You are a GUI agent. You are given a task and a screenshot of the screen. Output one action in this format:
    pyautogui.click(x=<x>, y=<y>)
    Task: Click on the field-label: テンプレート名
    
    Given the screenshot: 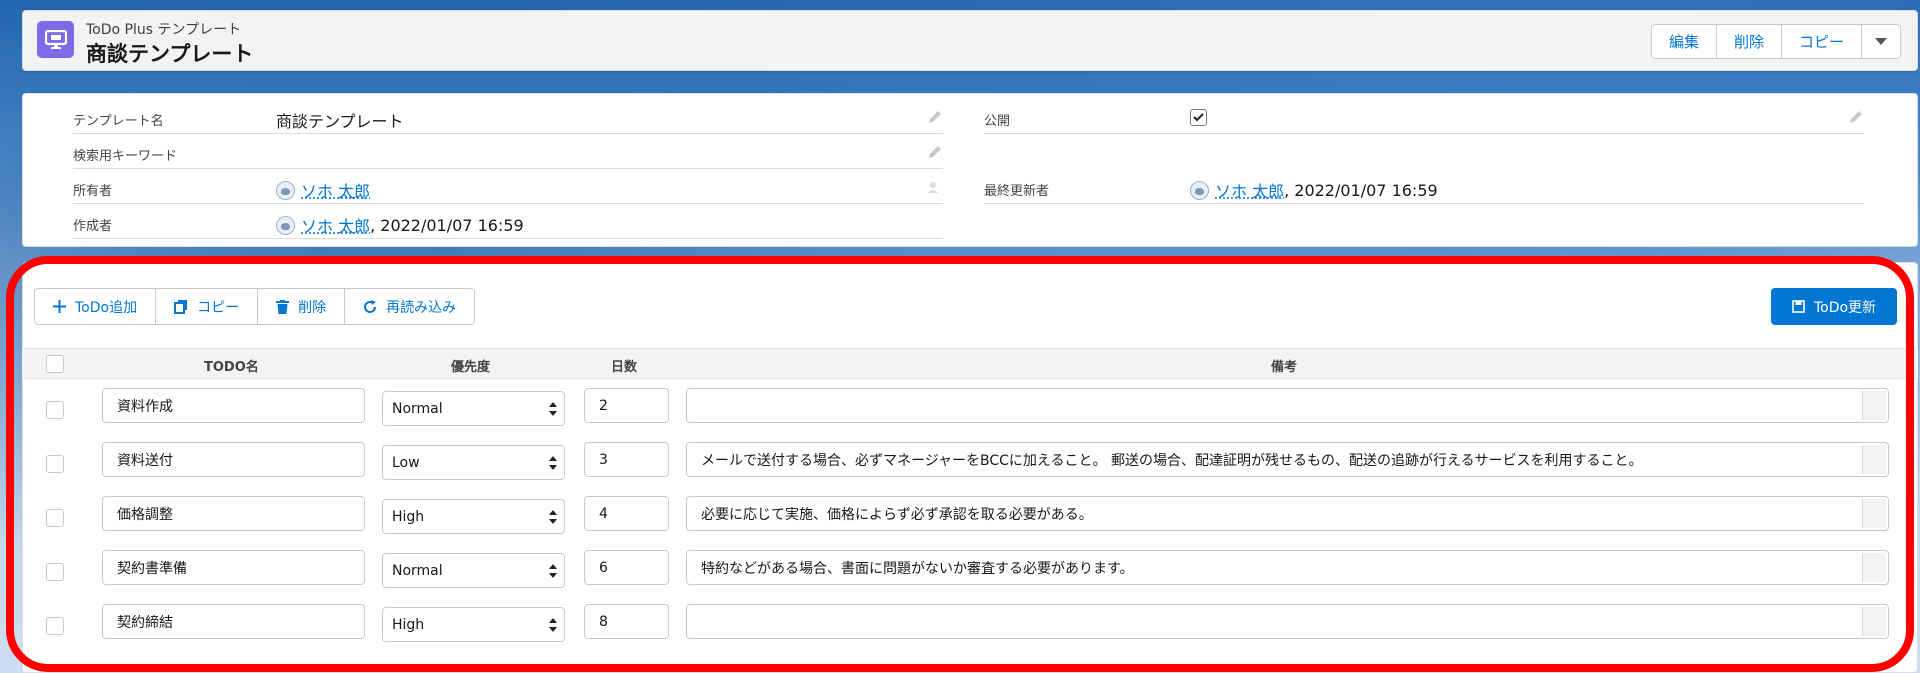 What is the action you would take?
    pyautogui.click(x=118, y=121)
    